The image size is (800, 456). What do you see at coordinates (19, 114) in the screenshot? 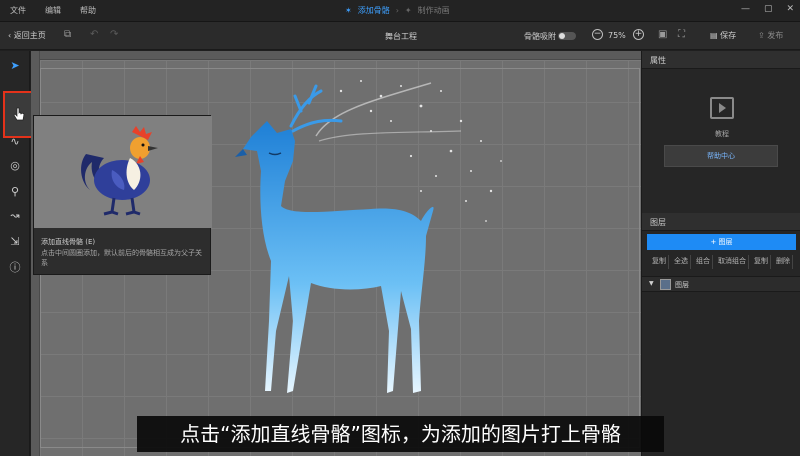
I see `hand-cursor-icon` at bounding box center [19, 114].